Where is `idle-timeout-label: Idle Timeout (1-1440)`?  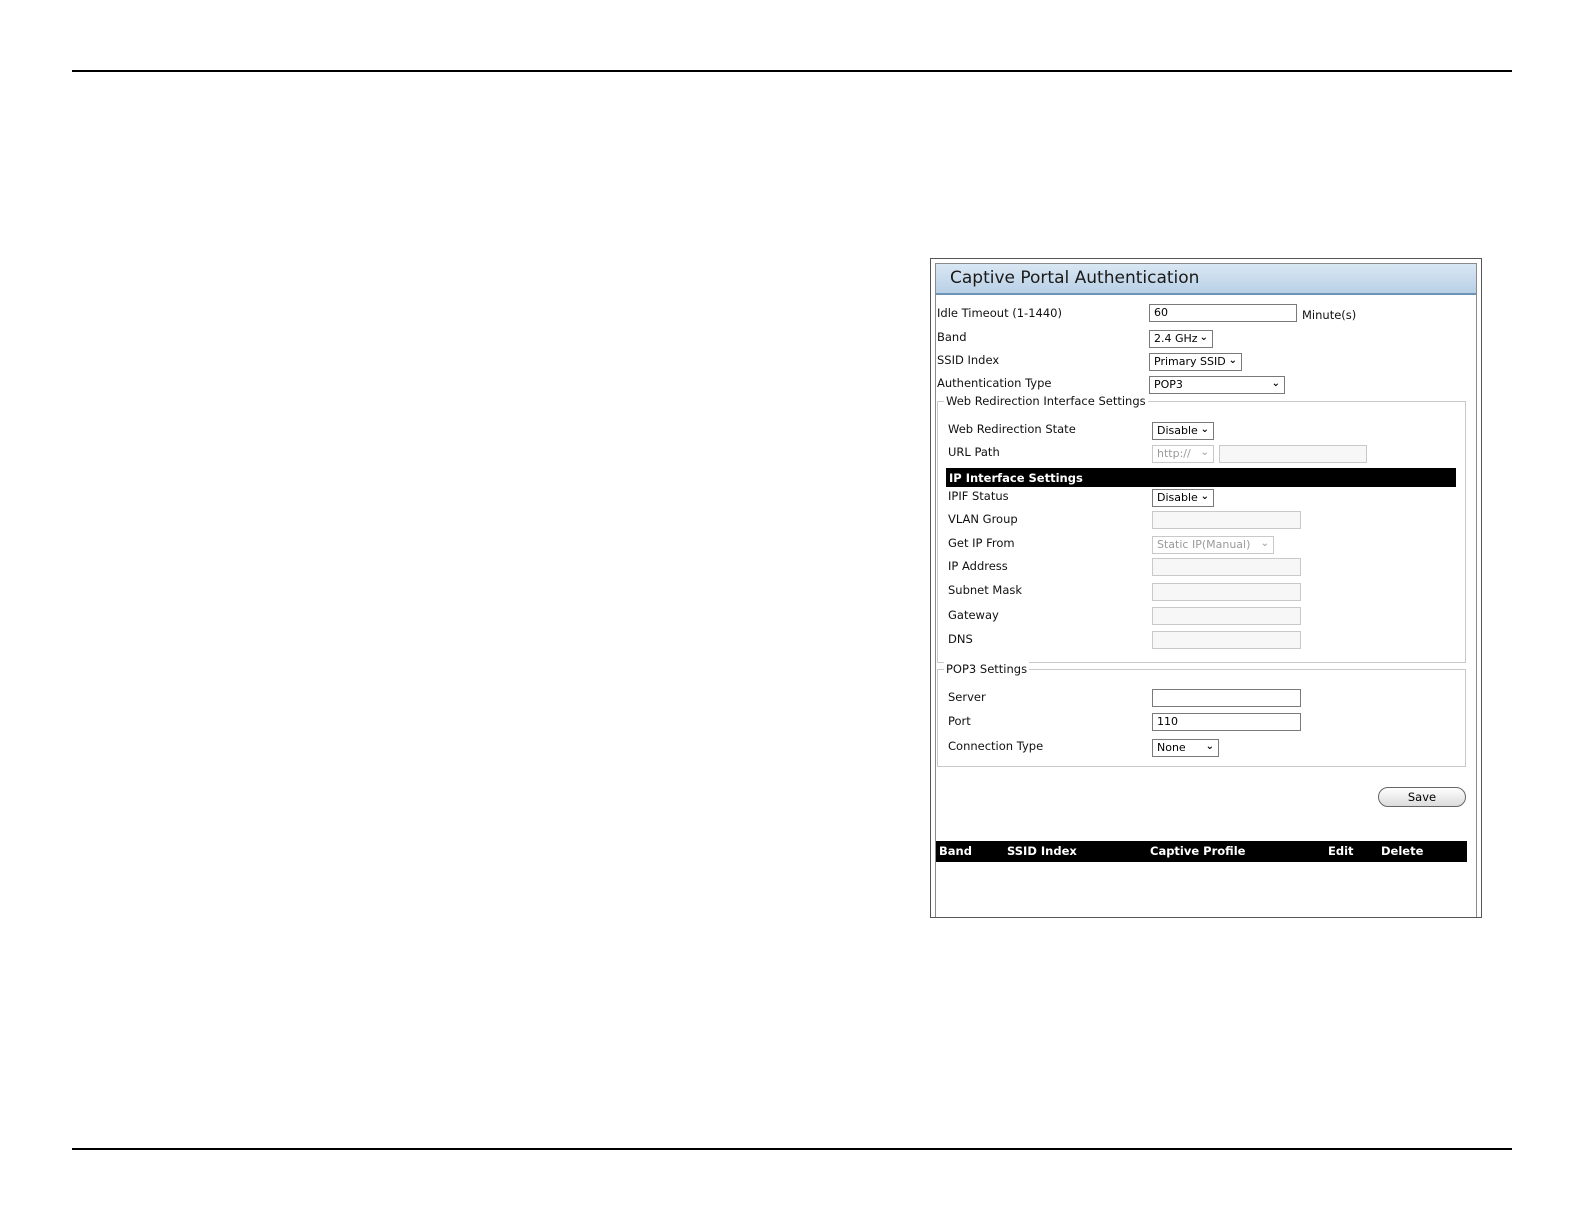
idle-timeout-label: Idle Timeout (1-1440) is located at coordinates (999, 313).